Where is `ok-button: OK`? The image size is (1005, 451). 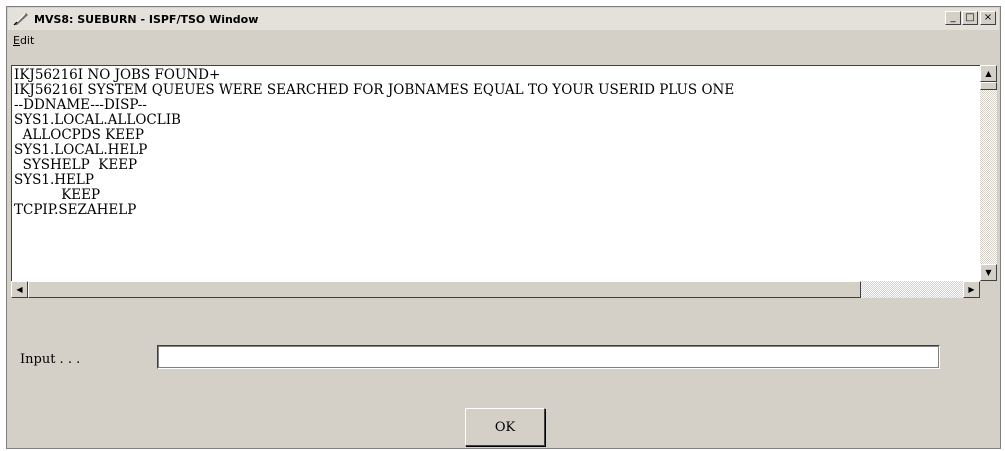
ok-button: OK is located at coordinates (505, 427).